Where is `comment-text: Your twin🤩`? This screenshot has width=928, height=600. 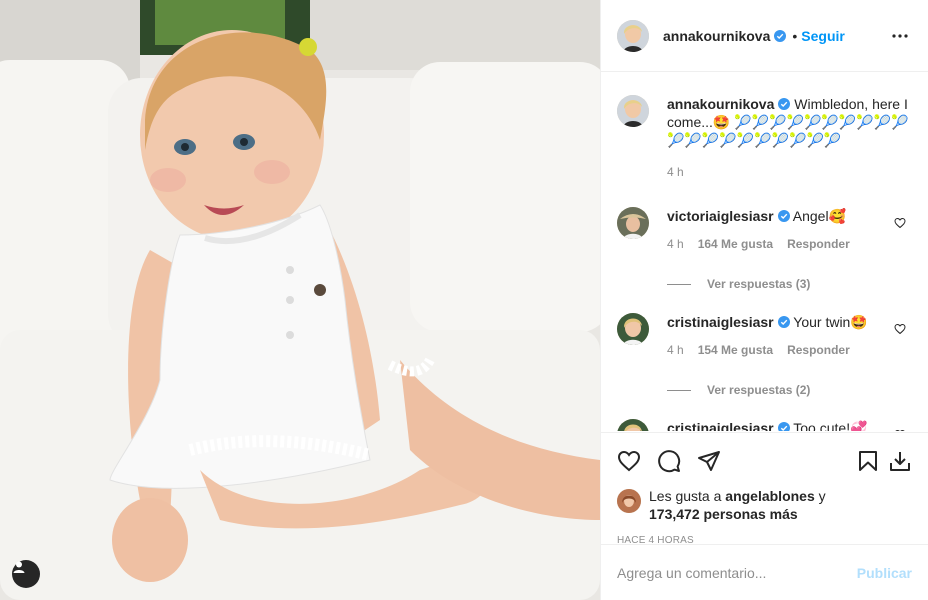 comment-text: Your twin🤩 is located at coordinates (830, 322).